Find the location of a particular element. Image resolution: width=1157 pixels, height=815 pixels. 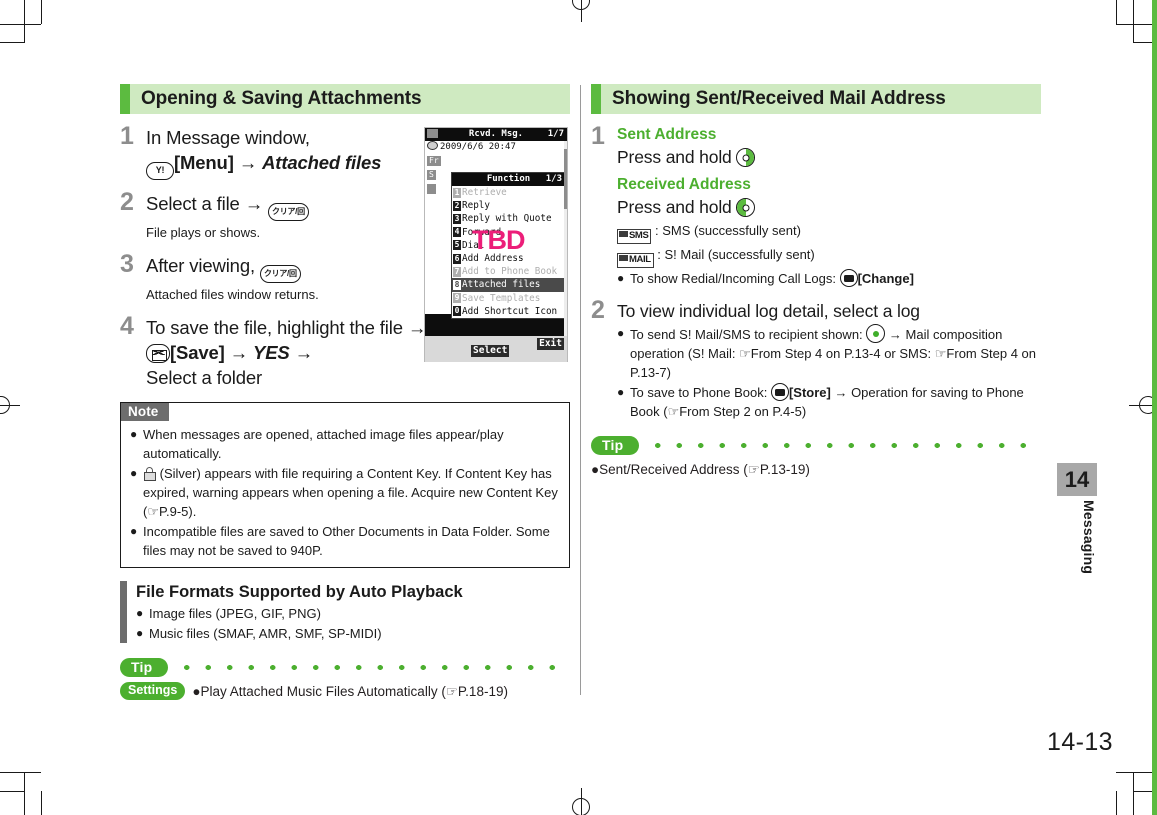

step-4-text-a: To save the file, highlight the file is located at coordinates (274, 327).